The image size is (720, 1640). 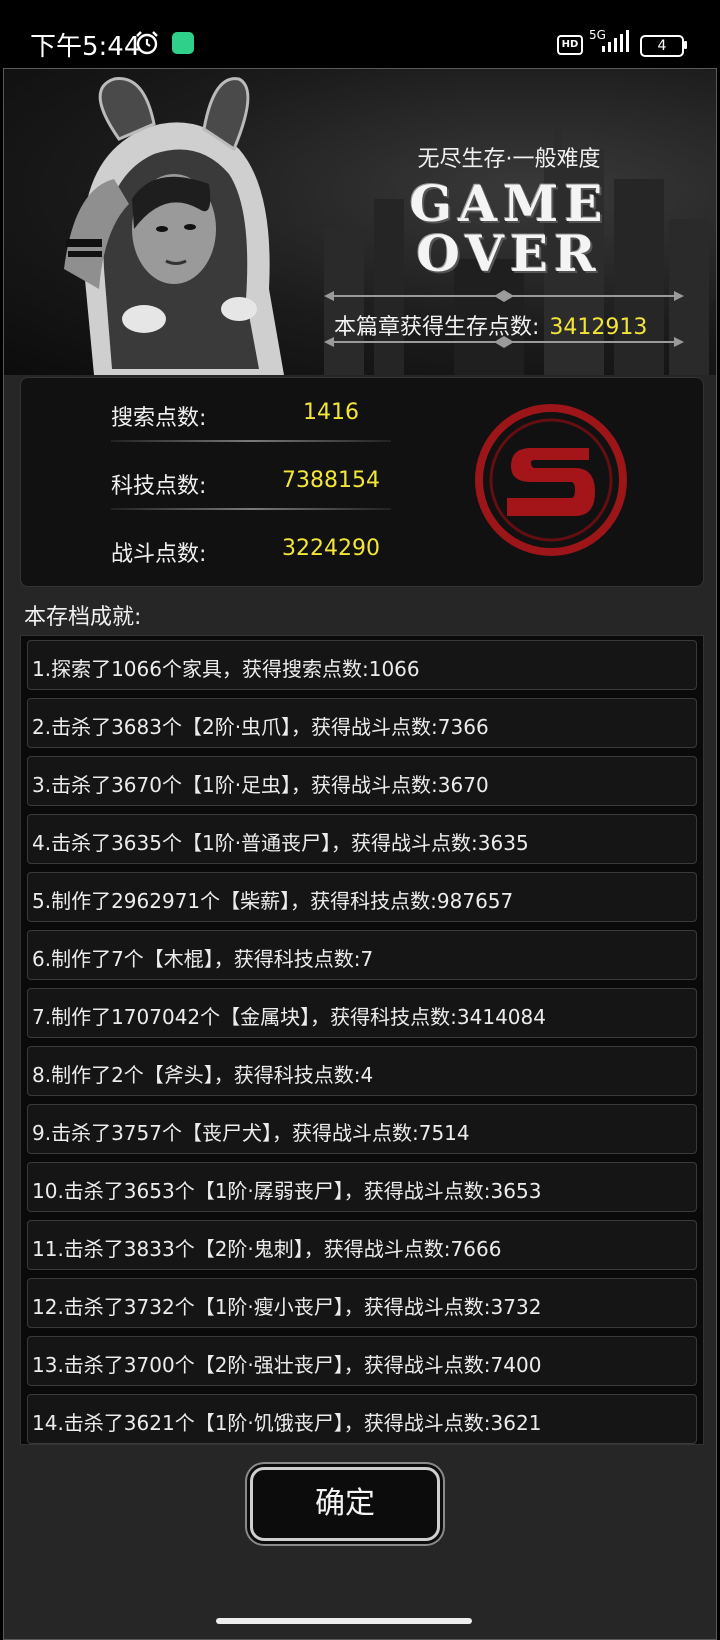 What do you see at coordinates (287, 1423) in the screenshot?
I see `achievement-text: 14.击杀了3621个【1阶·饥饿丧尸】，获得战斗点数:3621` at bounding box center [287, 1423].